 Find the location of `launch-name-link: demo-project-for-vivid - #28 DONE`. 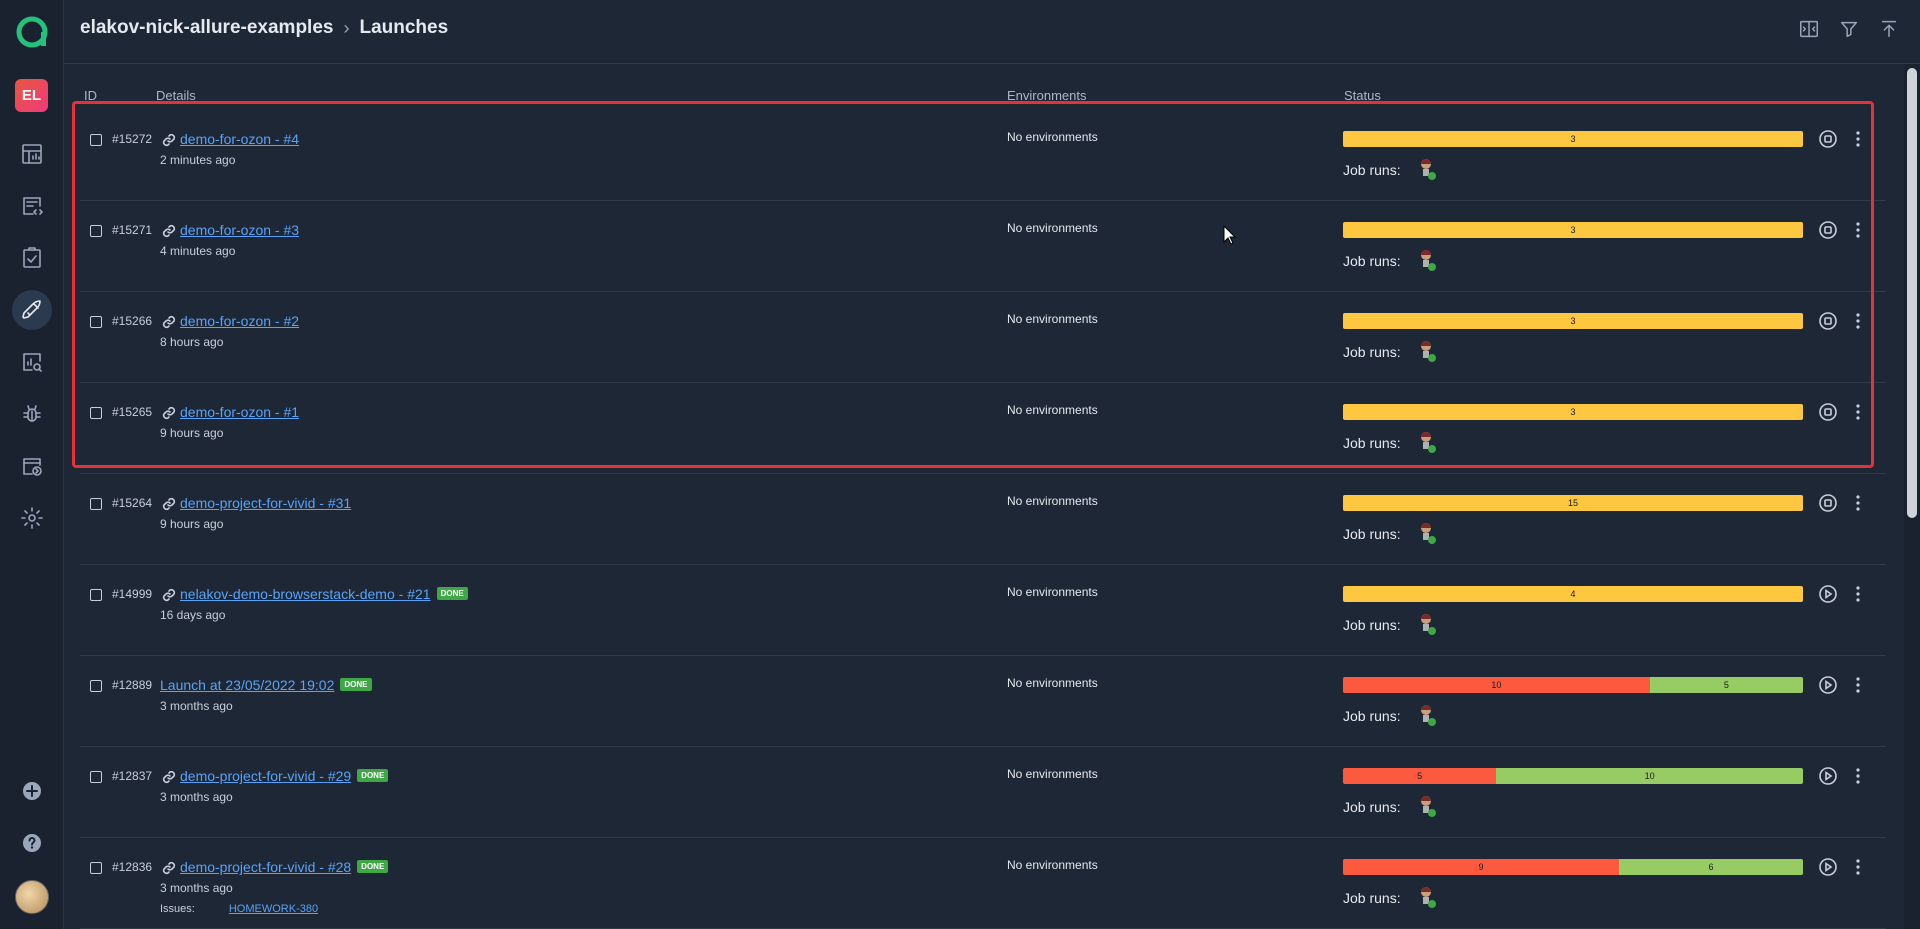

launch-name-link: demo-project-for-vivid - #28 DONE is located at coordinates (284, 867).